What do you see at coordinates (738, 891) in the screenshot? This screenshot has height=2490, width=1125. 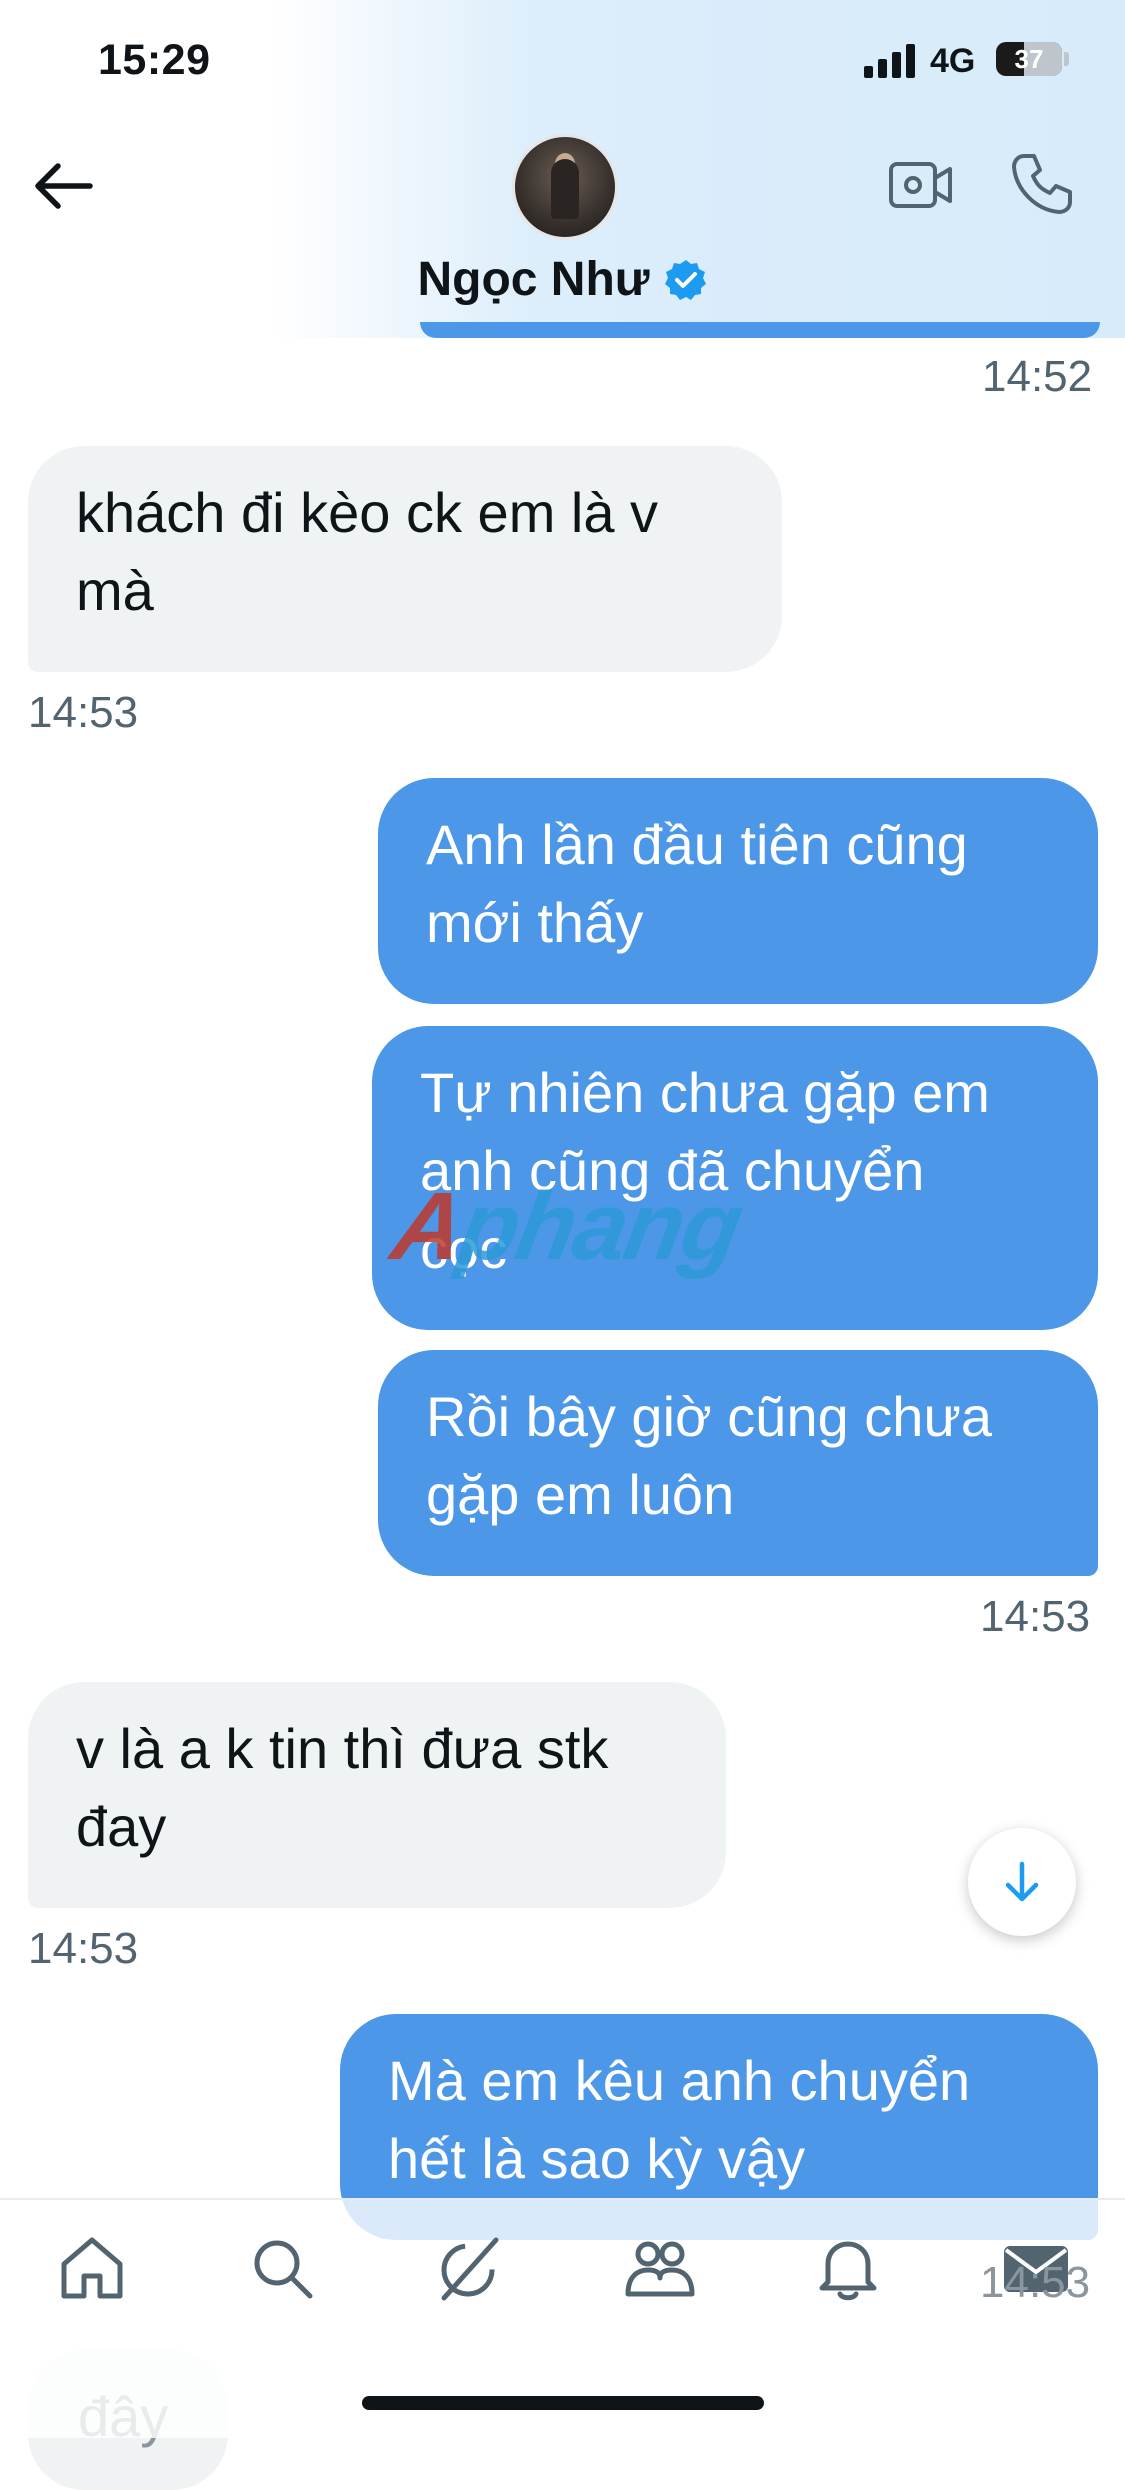 I see `message-outgoing: Anh lần đầu tiên cũng mới thấy` at bounding box center [738, 891].